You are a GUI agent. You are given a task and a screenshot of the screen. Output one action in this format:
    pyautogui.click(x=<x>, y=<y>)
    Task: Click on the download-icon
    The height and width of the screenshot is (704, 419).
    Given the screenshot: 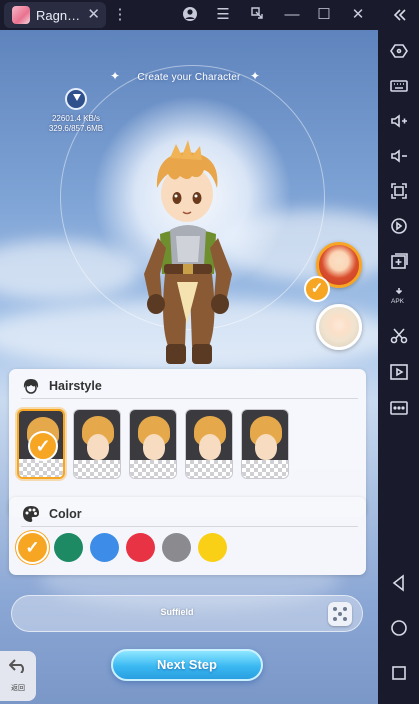 What is the action you would take?
    pyautogui.click(x=76, y=99)
    